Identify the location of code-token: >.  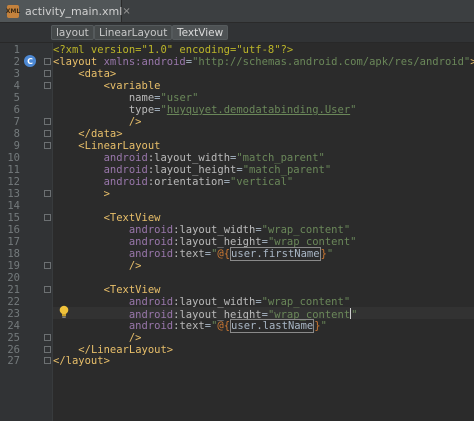
(472, 61).